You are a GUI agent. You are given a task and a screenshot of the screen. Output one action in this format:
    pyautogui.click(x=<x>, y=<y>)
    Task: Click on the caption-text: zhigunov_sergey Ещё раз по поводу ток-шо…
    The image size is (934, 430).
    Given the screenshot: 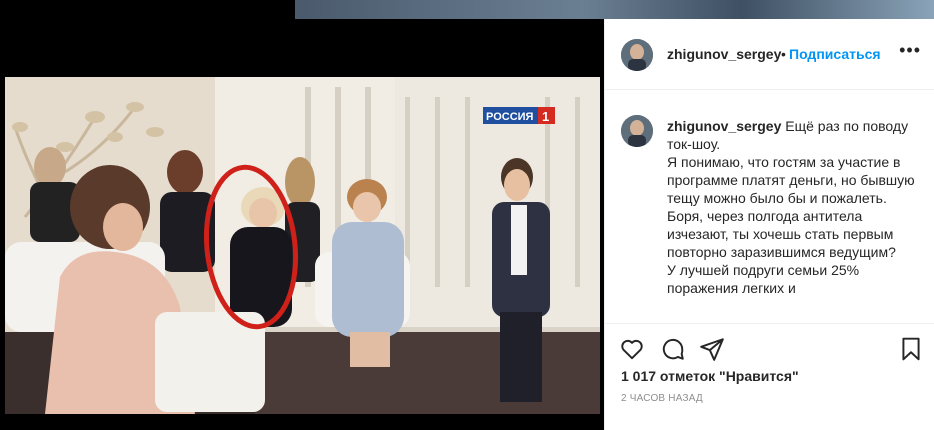 What is the action you would take?
    pyautogui.click(x=792, y=207)
    